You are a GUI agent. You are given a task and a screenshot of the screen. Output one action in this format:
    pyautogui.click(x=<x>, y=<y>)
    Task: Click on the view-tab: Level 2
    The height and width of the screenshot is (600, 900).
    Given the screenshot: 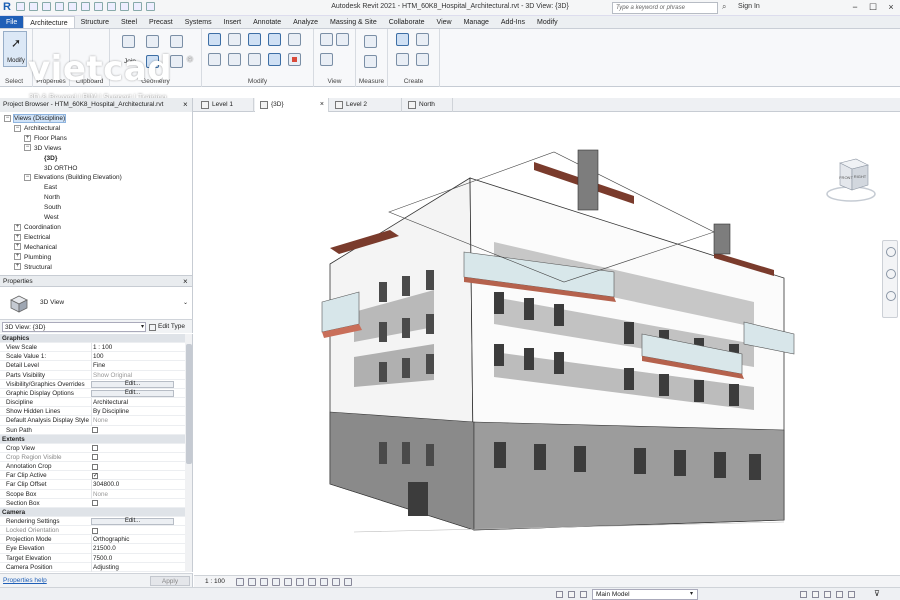 What is the action you would take?
    pyautogui.click(x=366, y=105)
    